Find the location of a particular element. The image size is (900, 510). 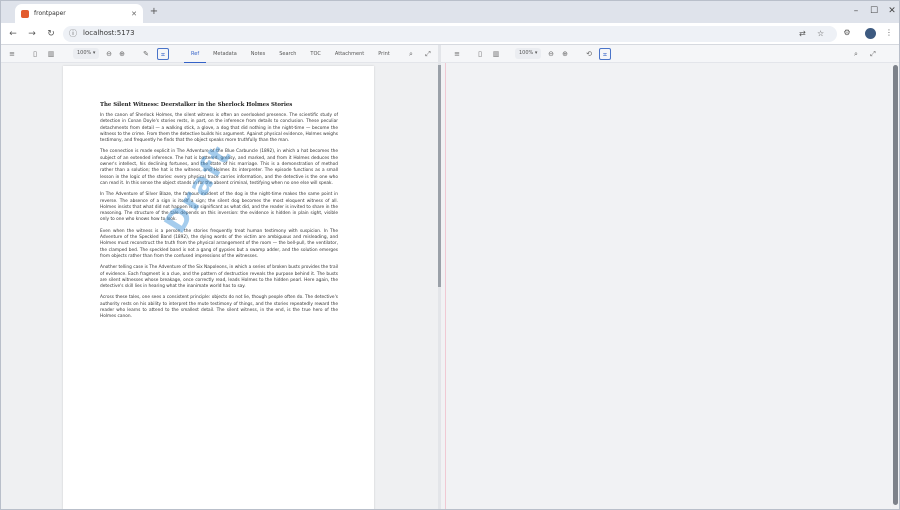

favicon-icon is located at coordinates (25, 13).